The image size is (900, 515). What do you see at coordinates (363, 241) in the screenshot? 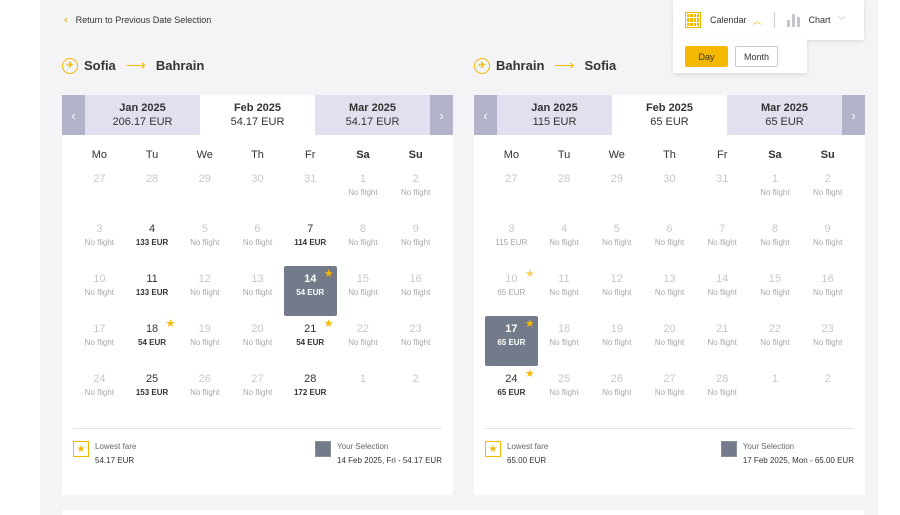
I see `day-cell: 8 No flight` at bounding box center [363, 241].